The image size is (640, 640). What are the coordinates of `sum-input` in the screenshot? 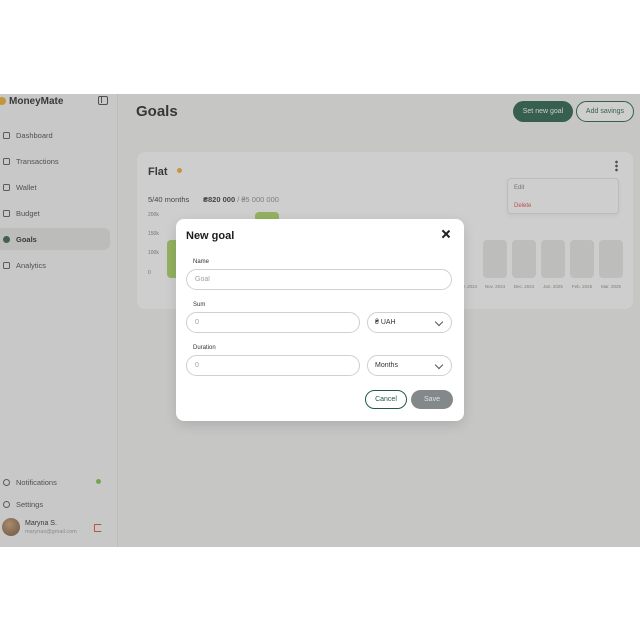 It's located at (273, 322).